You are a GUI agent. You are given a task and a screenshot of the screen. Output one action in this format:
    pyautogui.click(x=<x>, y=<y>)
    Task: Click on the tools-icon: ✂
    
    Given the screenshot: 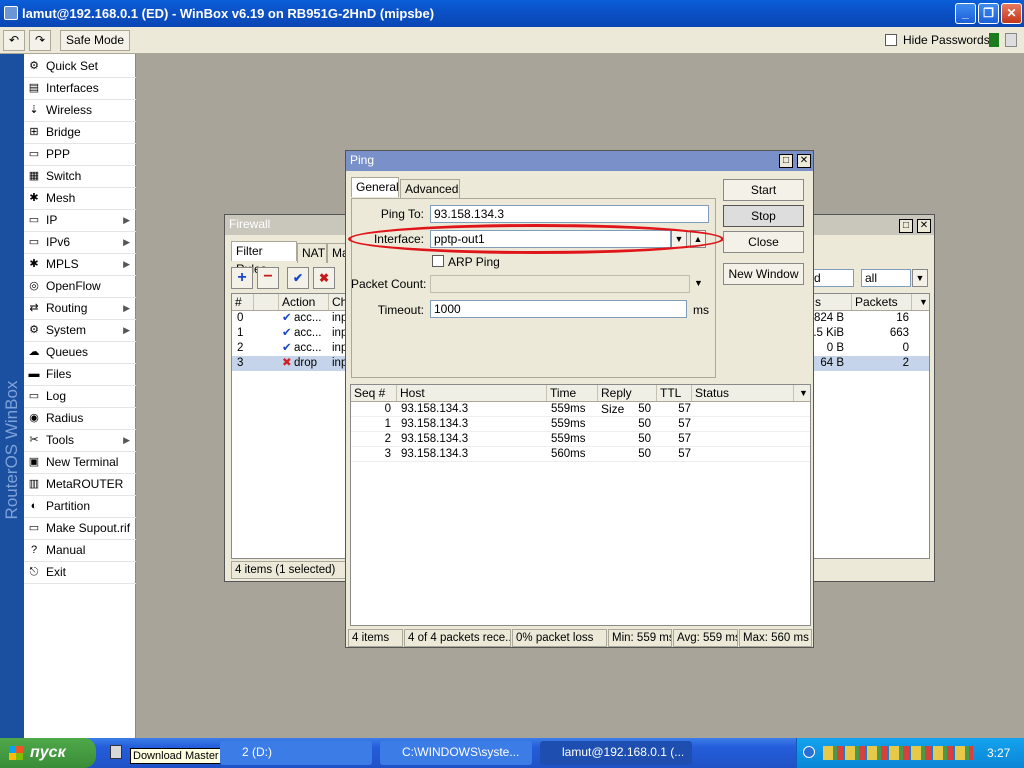 What is the action you would take?
    pyautogui.click(x=34, y=440)
    